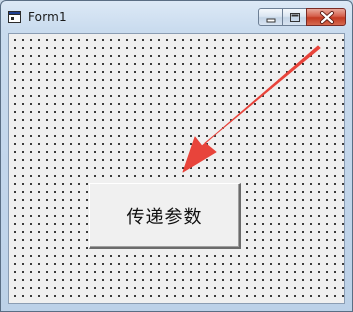 This screenshot has width=353, height=312. Describe the element at coordinates (270, 17) in the screenshot. I see `minimize-button` at that location.